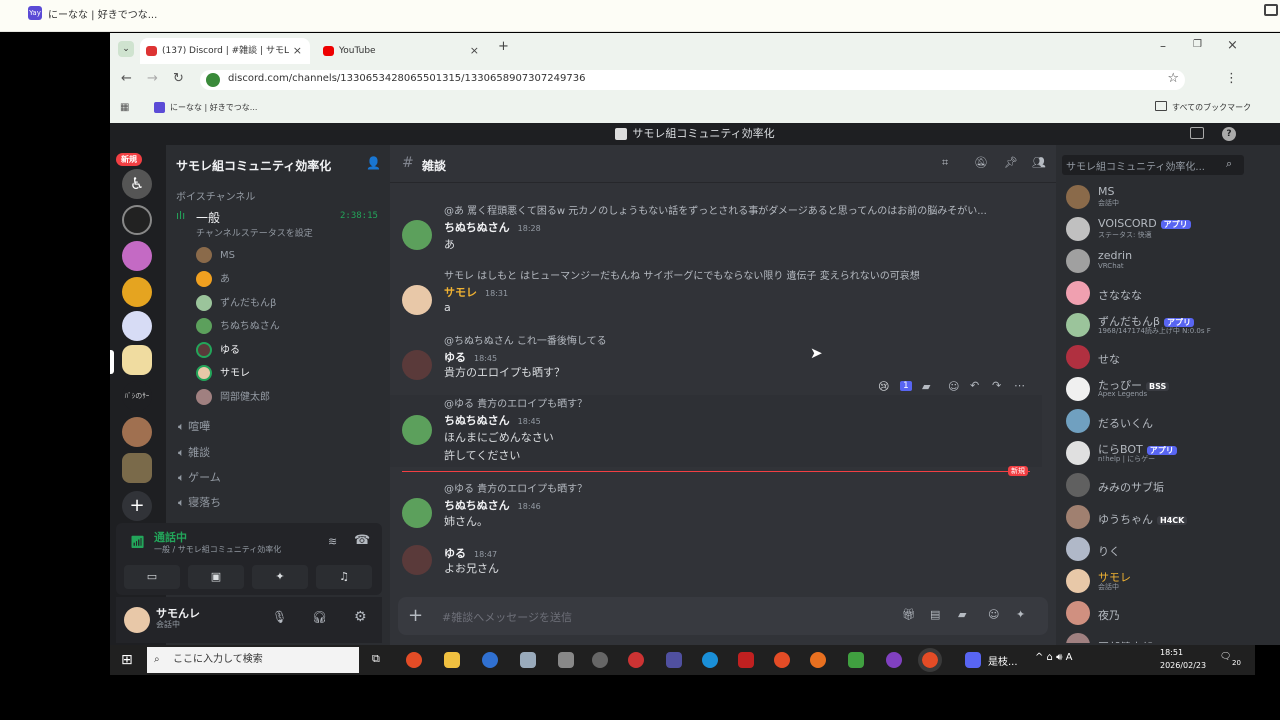 The image size is (1280, 720). I want to click on more-icon: ⋯, so click(1019, 385).